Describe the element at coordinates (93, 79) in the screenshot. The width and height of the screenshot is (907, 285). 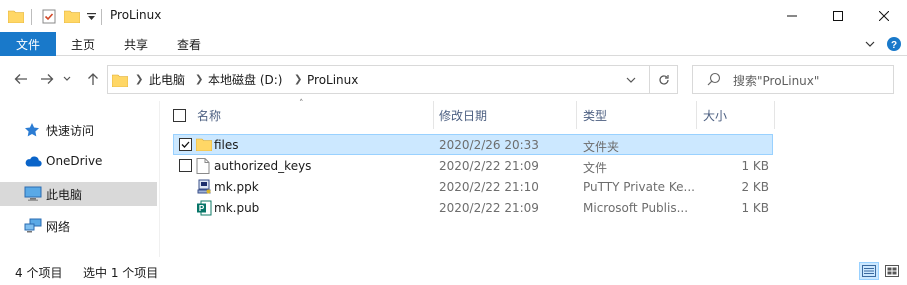
I see `up-button` at that location.